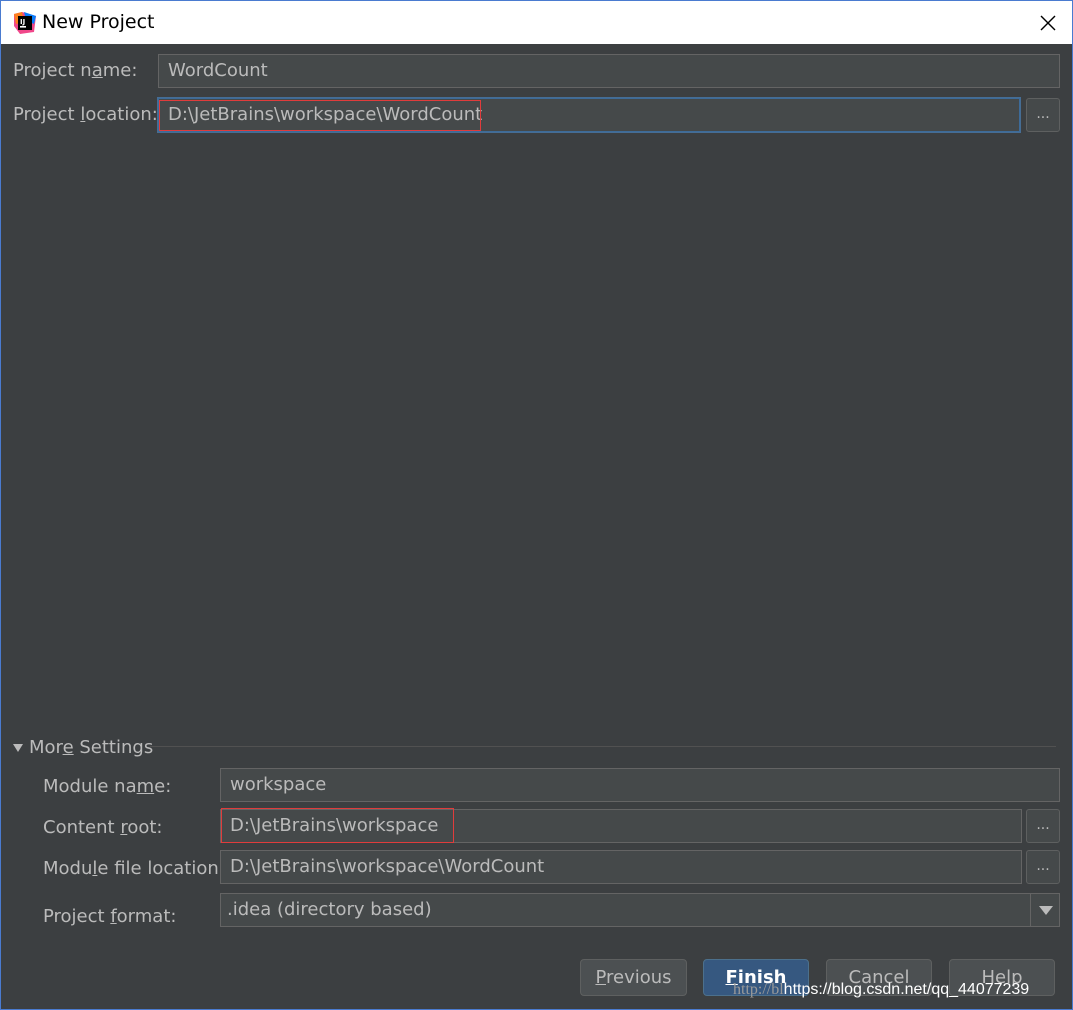 The width and height of the screenshot is (1073, 1010). What do you see at coordinates (22, 22) in the screenshot?
I see `svg-text: IJ` at bounding box center [22, 22].